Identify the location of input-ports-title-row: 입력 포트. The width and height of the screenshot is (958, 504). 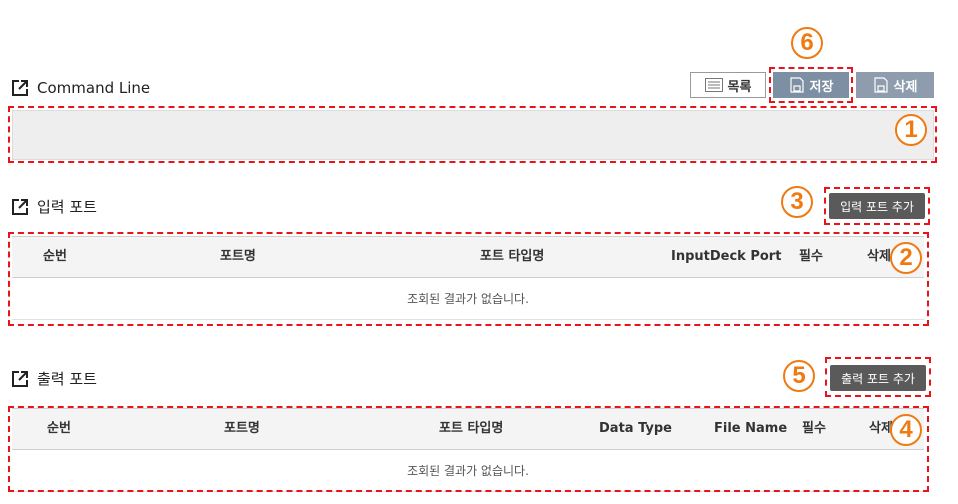
(54, 206).